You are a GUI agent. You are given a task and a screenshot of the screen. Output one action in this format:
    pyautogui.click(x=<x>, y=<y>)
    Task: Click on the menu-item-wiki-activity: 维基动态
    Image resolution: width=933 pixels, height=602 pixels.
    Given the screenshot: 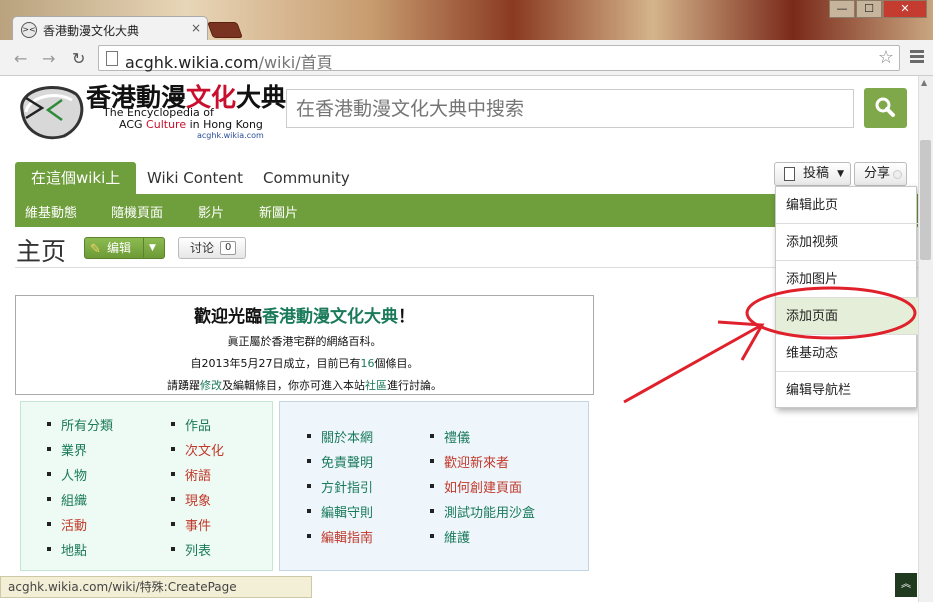 What is the action you would take?
    pyautogui.click(x=847, y=353)
    